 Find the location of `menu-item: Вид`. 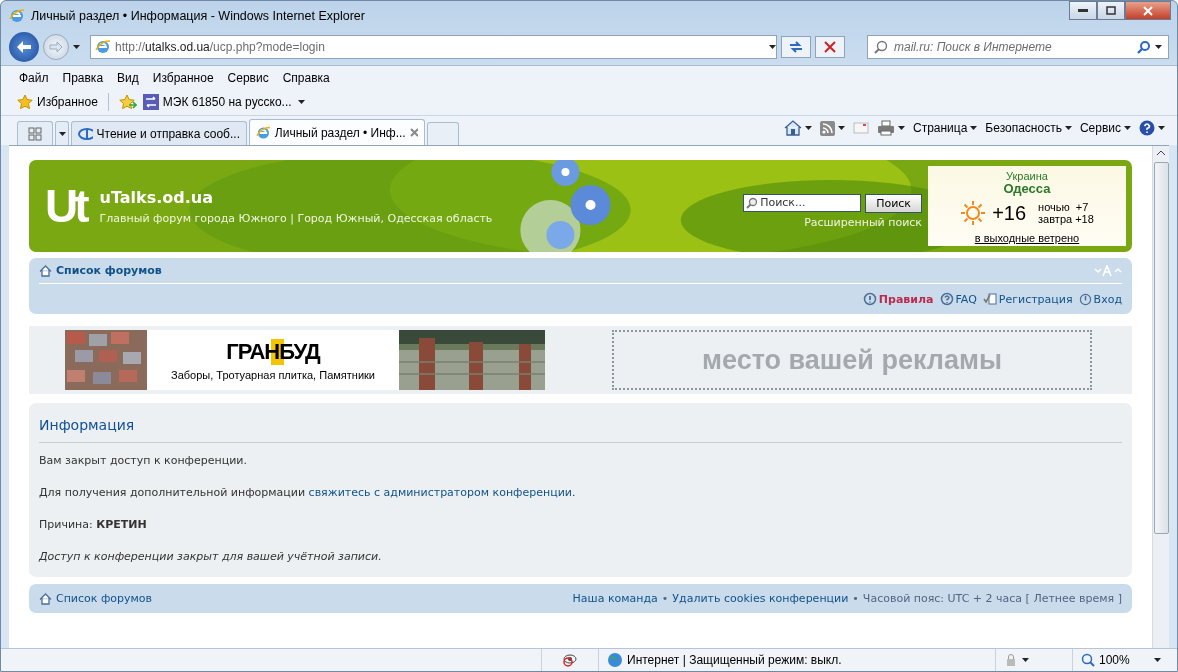

menu-item: Вид is located at coordinates (128, 77).